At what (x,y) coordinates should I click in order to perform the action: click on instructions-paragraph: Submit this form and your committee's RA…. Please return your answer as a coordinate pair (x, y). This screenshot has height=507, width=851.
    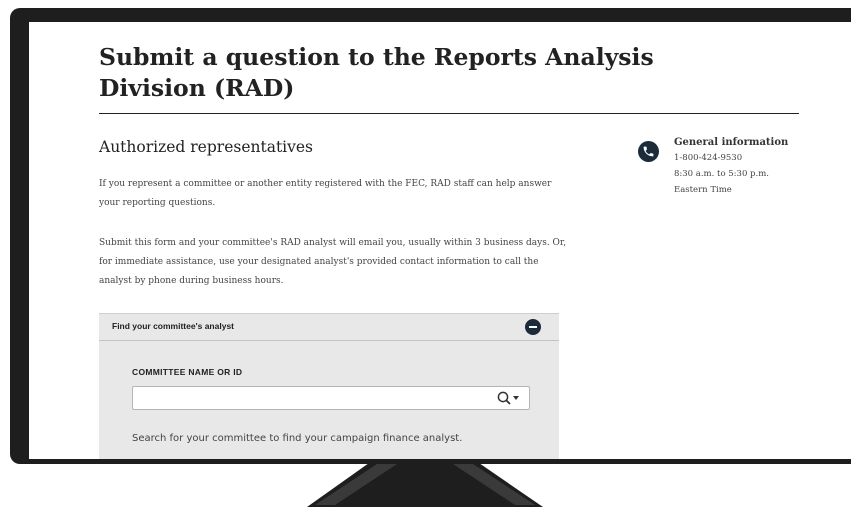
    Looking at the image, I should click on (333, 262).